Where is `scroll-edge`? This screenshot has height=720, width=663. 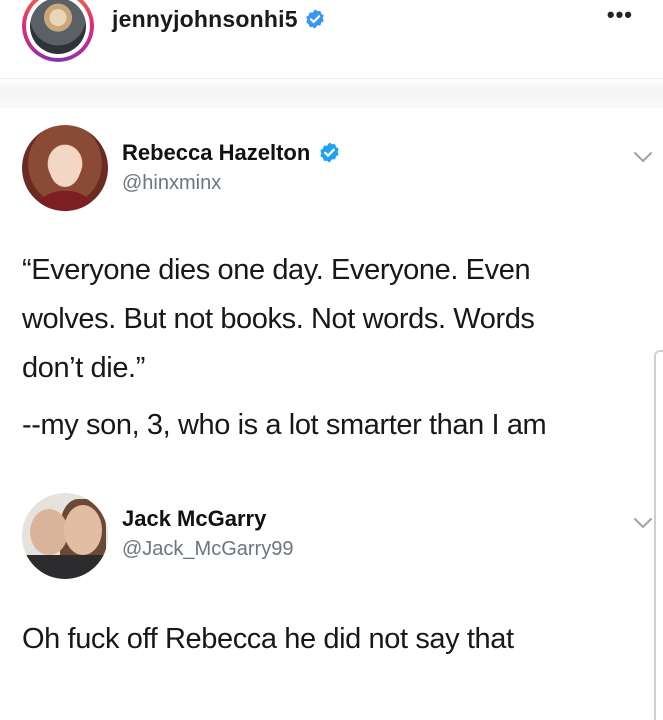 scroll-edge is located at coordinates (658, 535).